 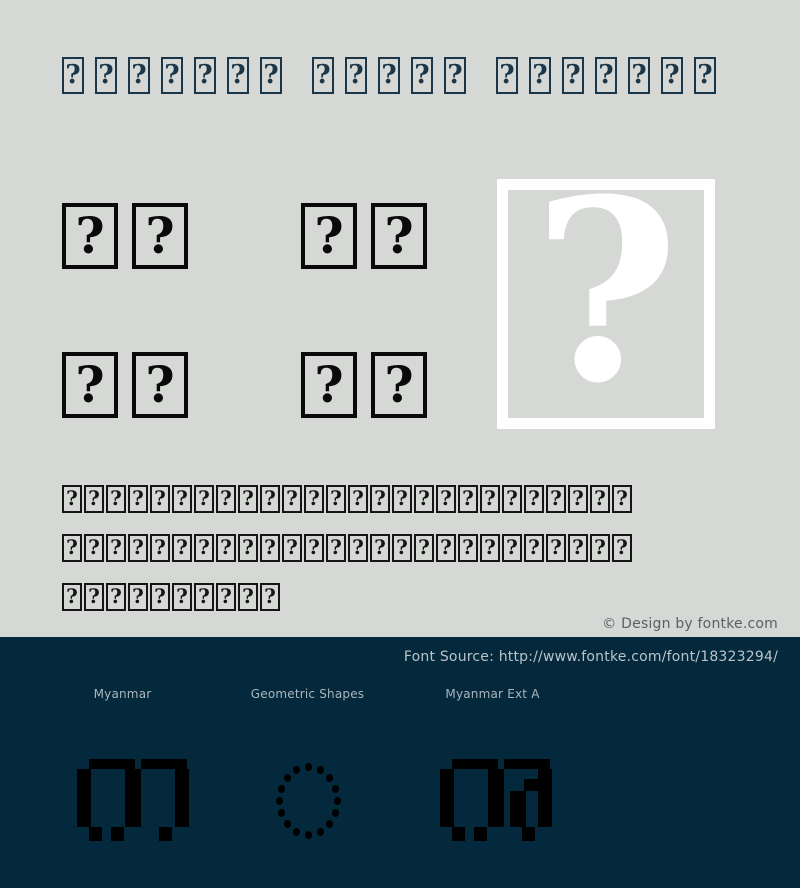 I want to click on pixel-tofu-pair-icon, so click(x=132, y=793).